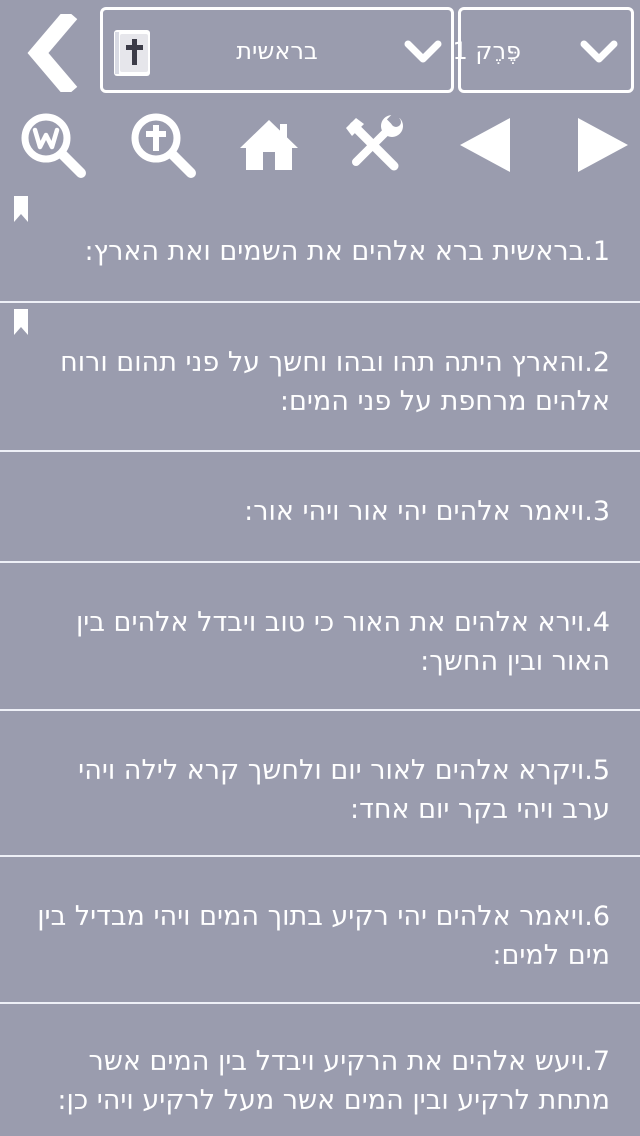  I want to click on book-select: בראשית, so click(277, 50).